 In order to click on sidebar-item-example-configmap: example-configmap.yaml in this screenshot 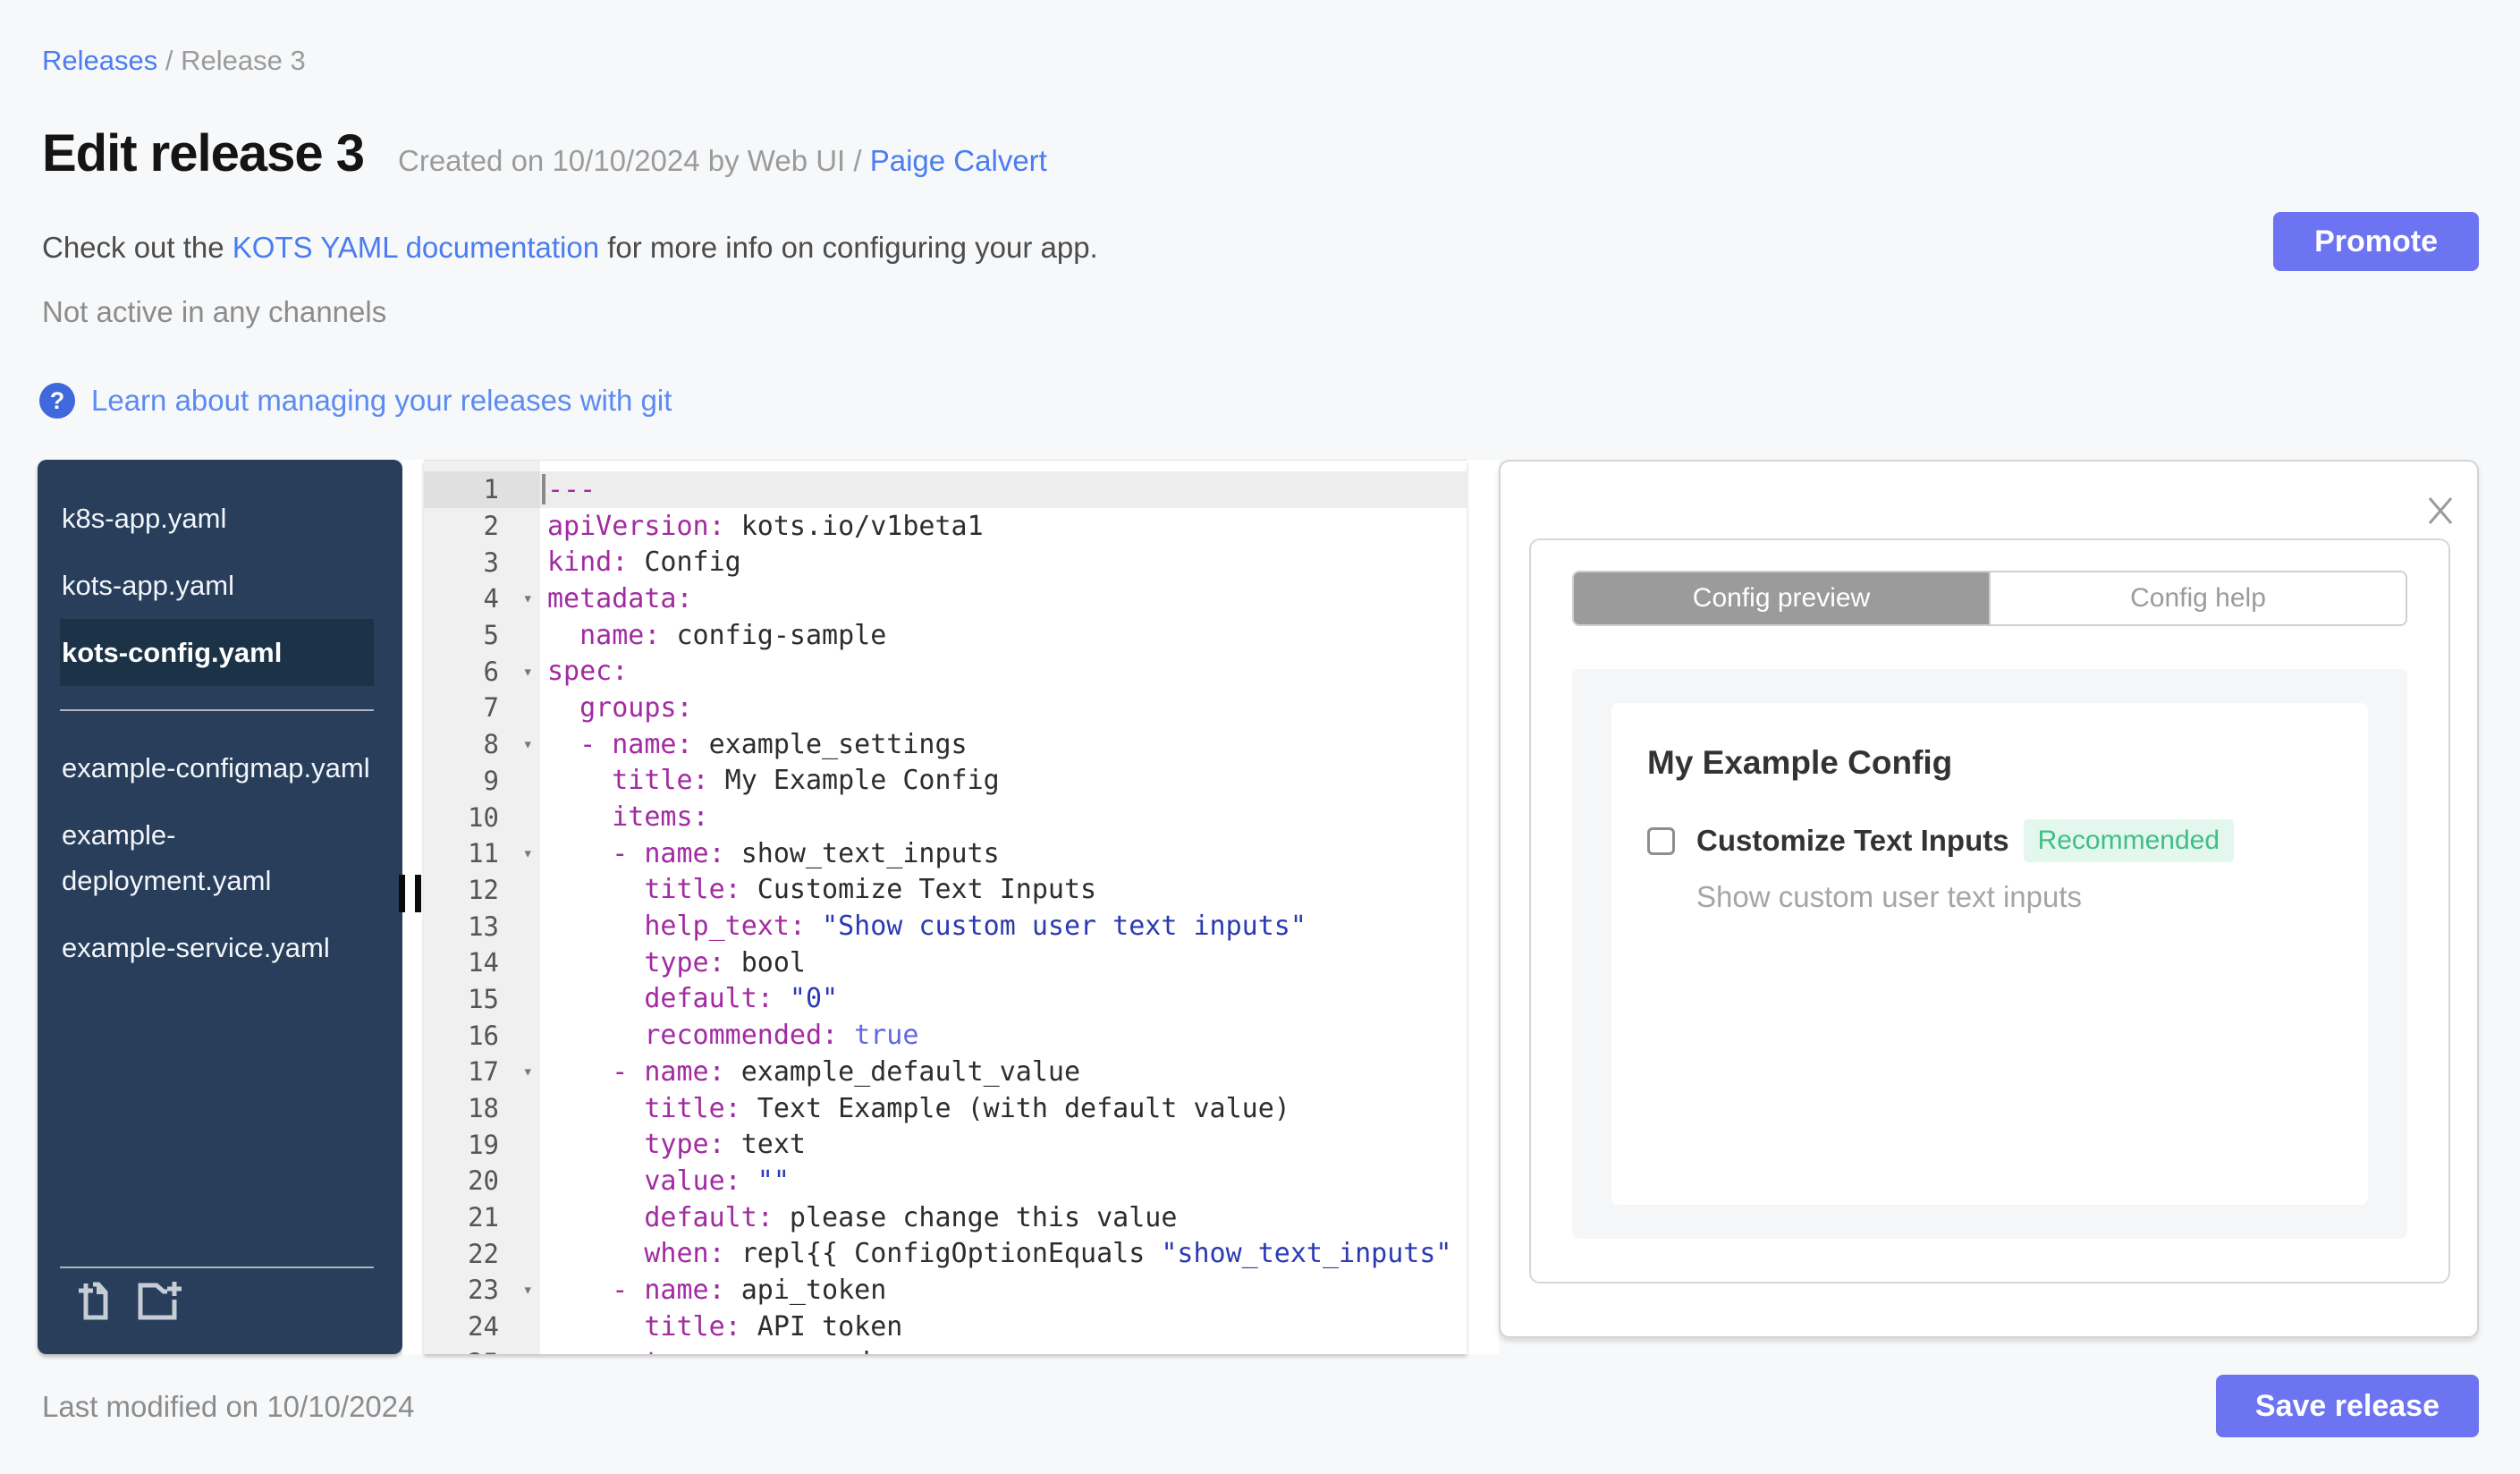, I will do `click(217, 767)`.